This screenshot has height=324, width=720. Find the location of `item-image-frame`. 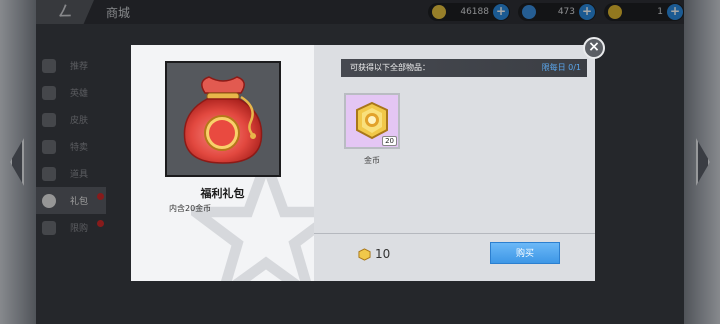

item-image-frame is located at coordinates (223, 119).